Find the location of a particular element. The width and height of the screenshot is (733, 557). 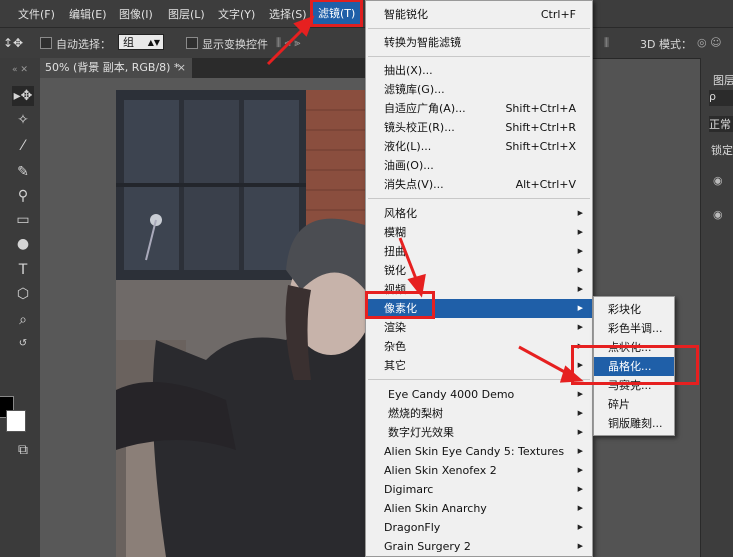

eraser-icon: ▭ is located at coordinates (23, 220).